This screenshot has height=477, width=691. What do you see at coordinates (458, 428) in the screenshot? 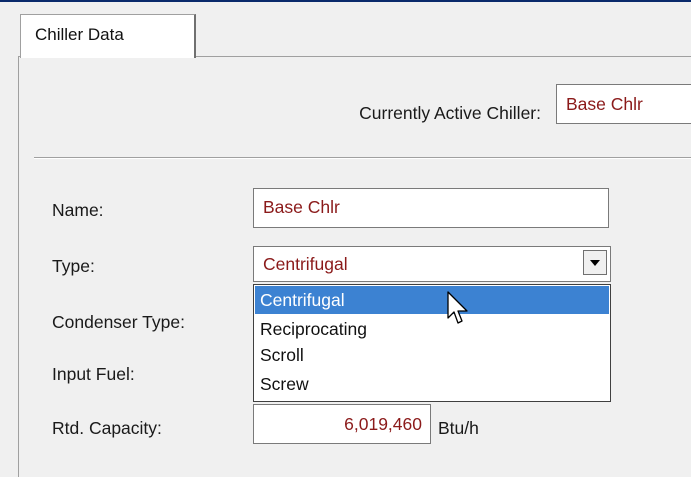
I see `rated-capacity-unit: Btu/h` at bounding box center [458, 428].